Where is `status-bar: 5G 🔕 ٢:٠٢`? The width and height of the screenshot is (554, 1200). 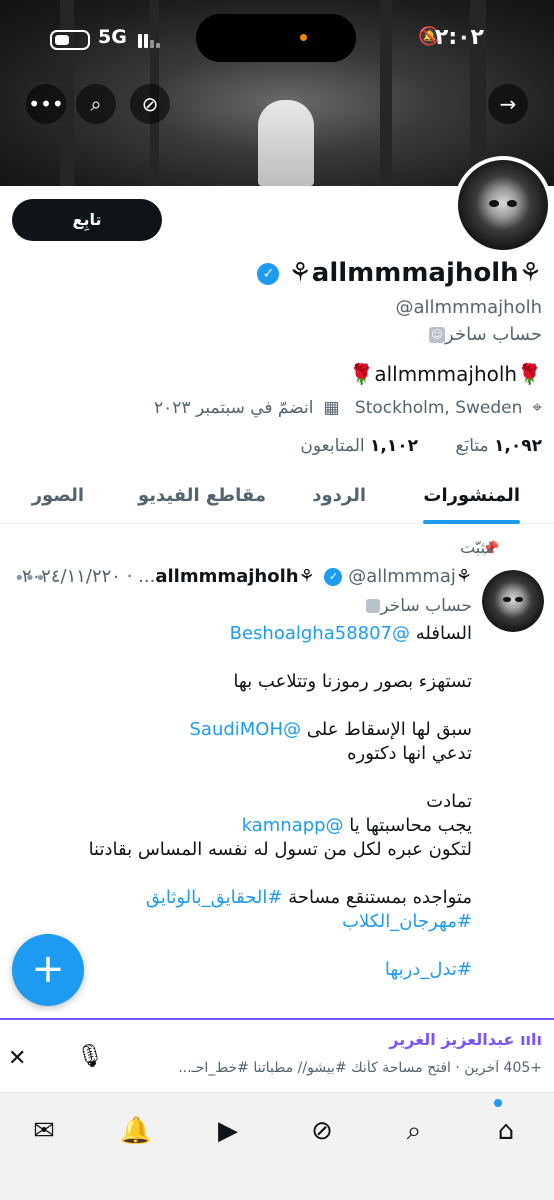
status-bar: 5G 🔕 ٢:٠٢ is located at coordinates (277, 39).